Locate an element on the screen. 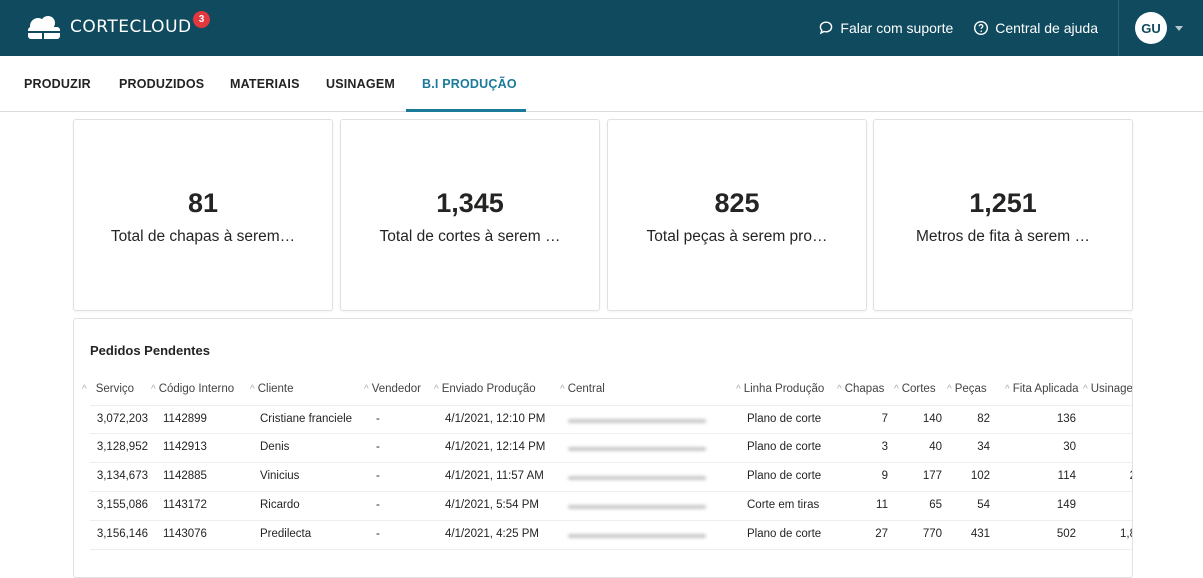 The width and height of the screenshot is (1203, 578). help-circle-icon is located at coordinates (981, 28).